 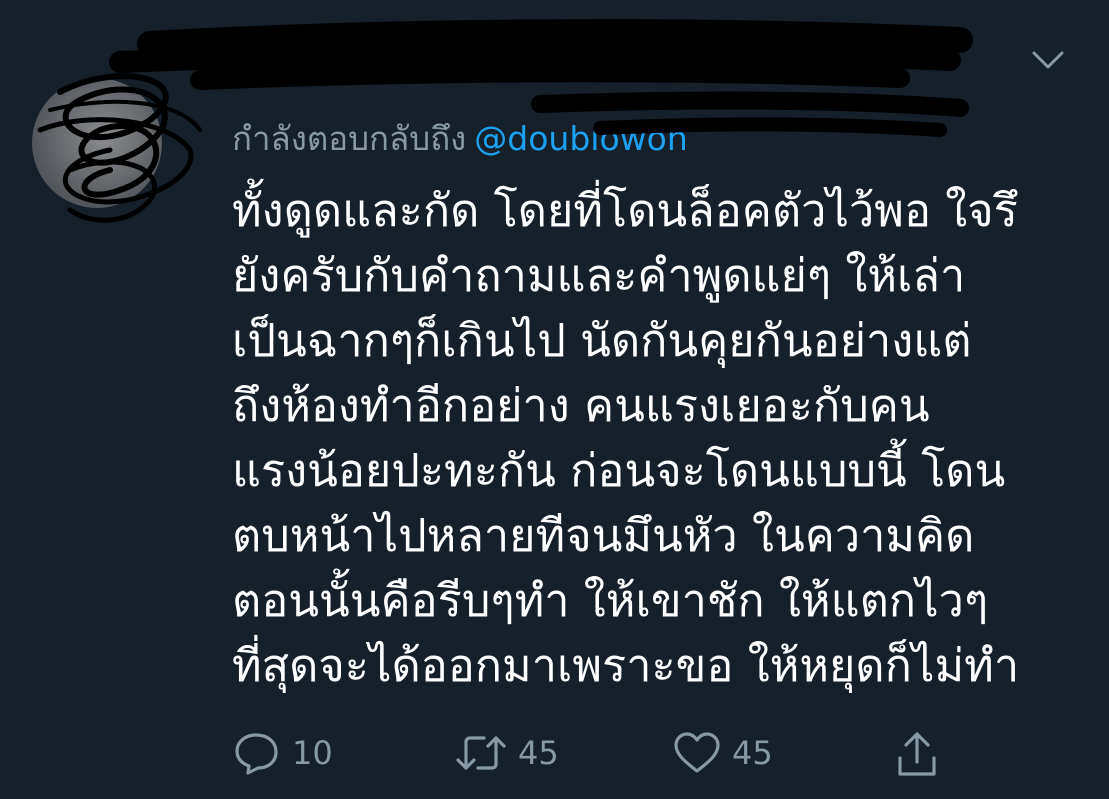 What do you see at coordinates (619, 470) in the screenshot?
I see `tweet-text-line: แรงน้อยปะทะกัน ก่อนจะโดนแบบนี้ โดน` at bounding box center [619, 470].